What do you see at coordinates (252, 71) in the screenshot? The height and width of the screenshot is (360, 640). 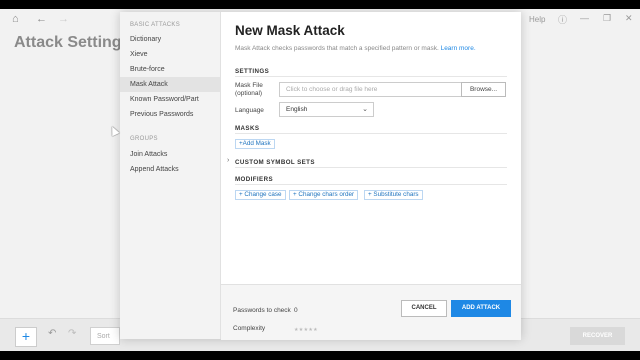 I see `settings-heading: SETTINGS` at bounding box center [252, 71].